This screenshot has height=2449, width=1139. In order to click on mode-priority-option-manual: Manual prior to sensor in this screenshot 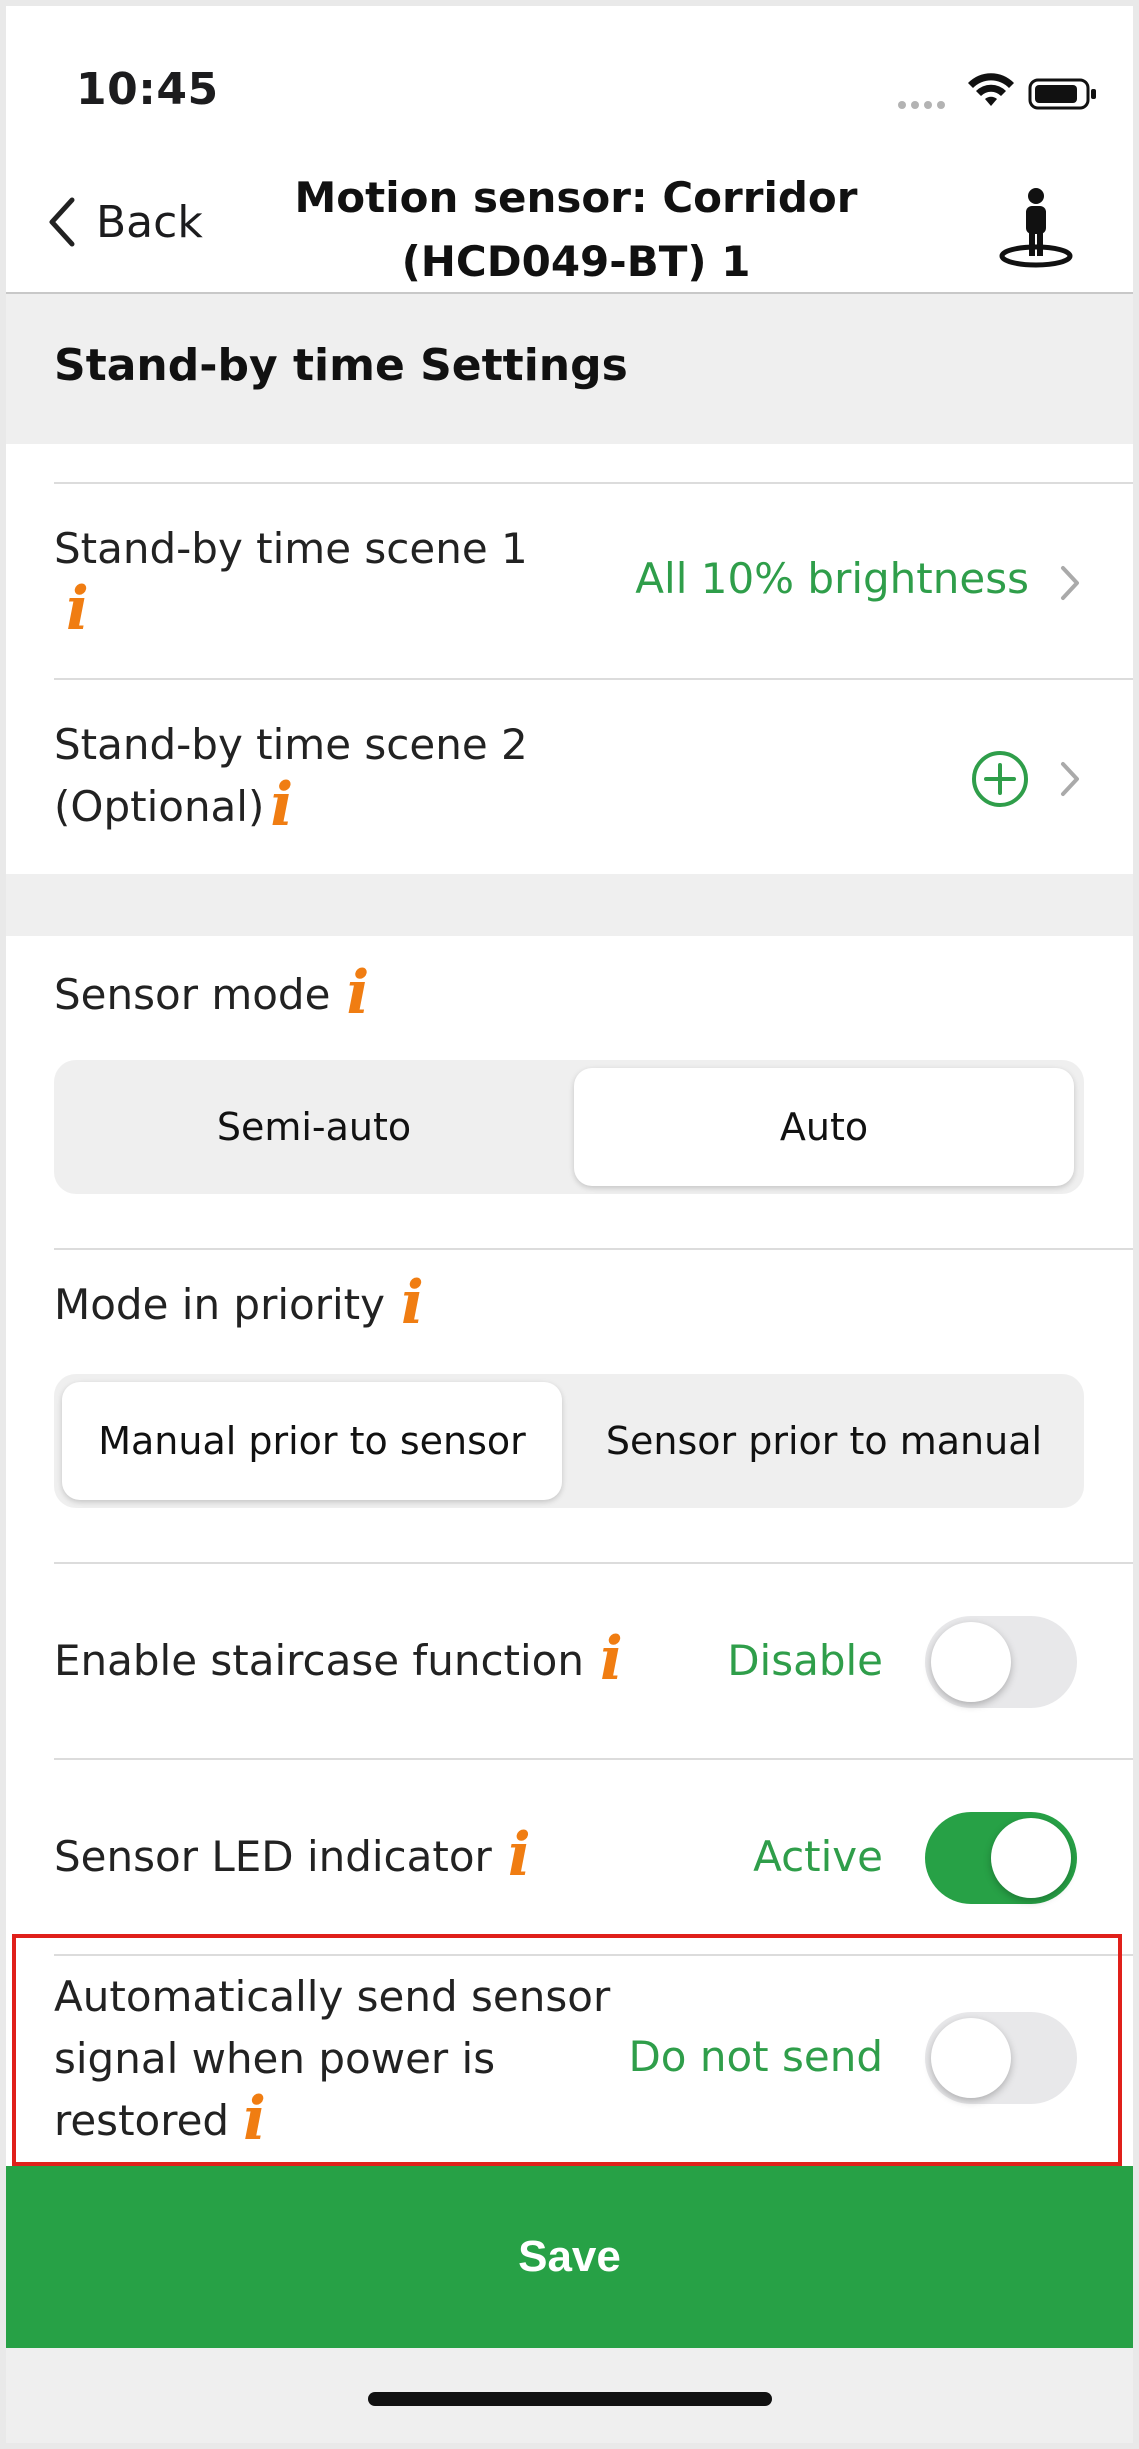, I will do `click(312, 1441)`.